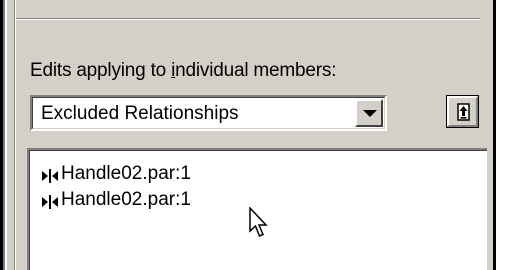  What do you see at coordinates (256, 70) in the screenshot?
I see `label-suffix: ndividual members:` at bounding box center [256, 70].